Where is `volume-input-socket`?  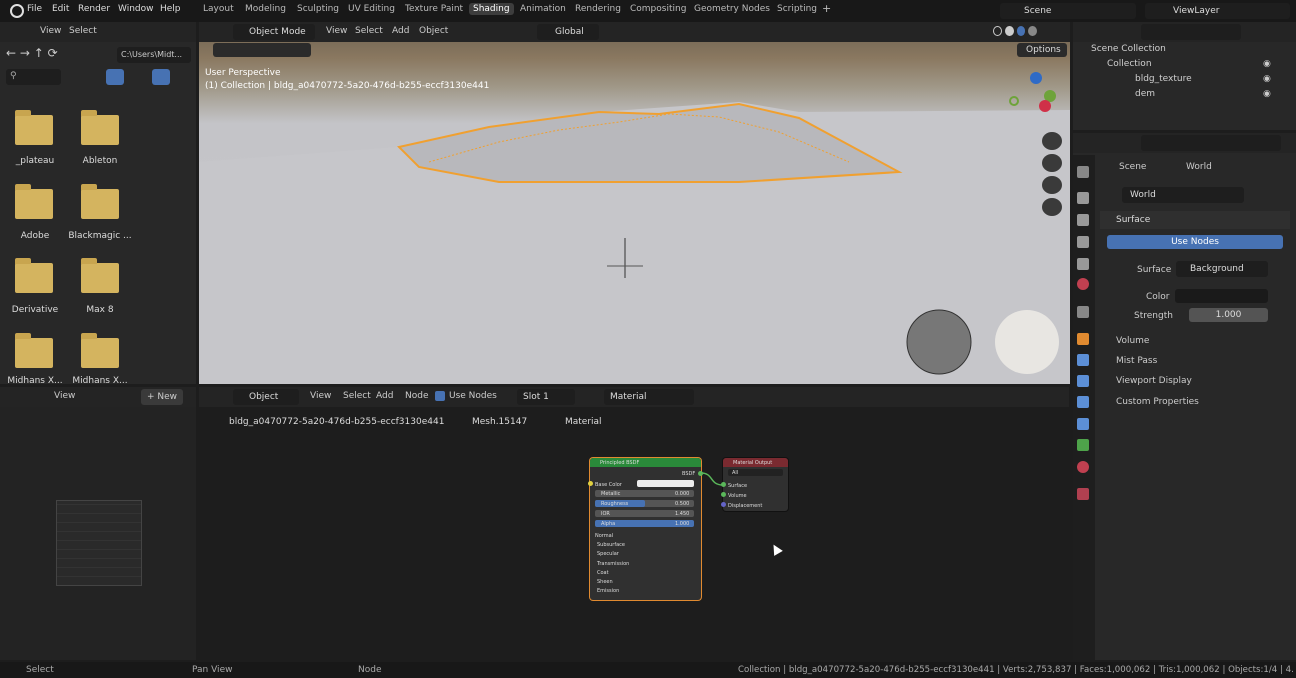 volume-input-socket is located at coordinates (723, 494).